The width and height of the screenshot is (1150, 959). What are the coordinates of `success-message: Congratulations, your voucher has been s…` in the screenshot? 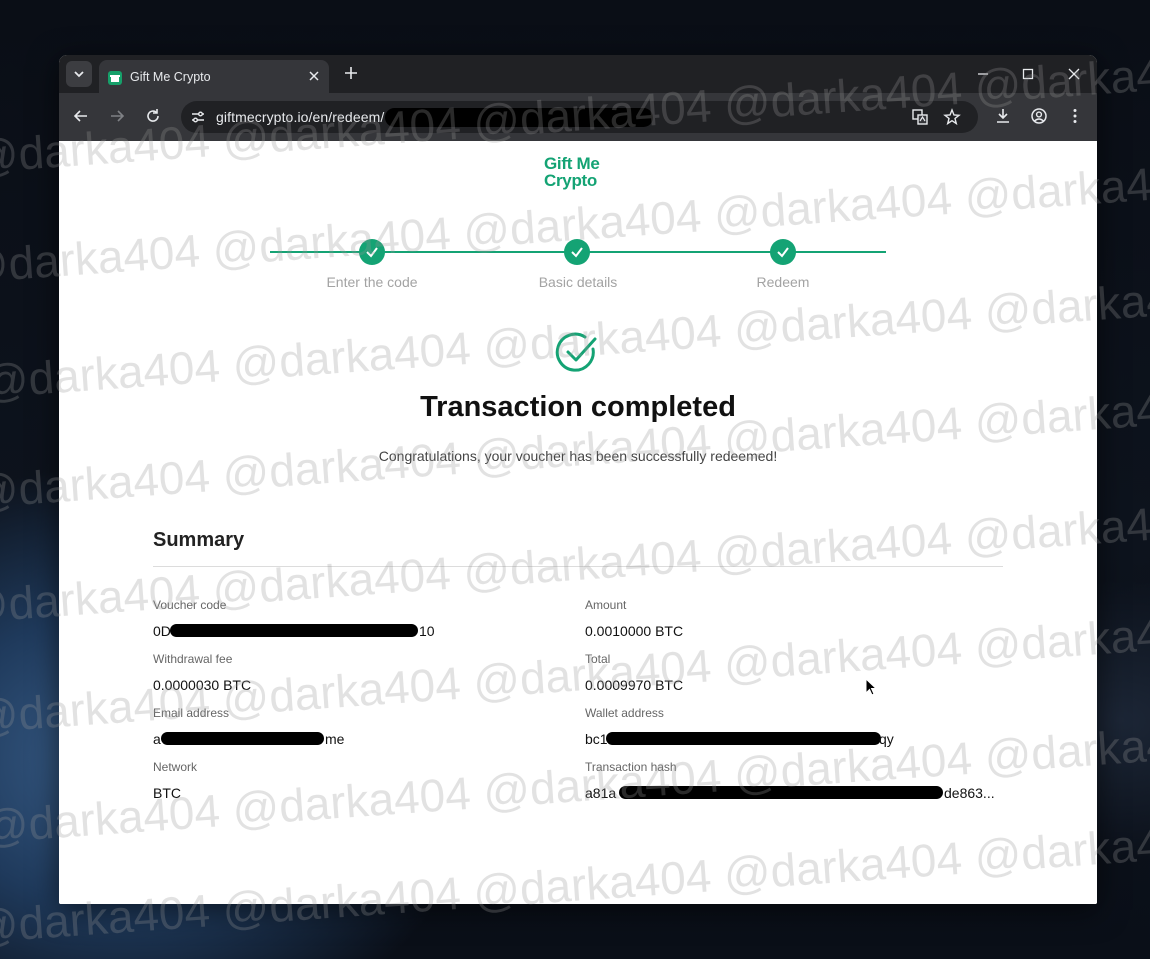 It's located at (578, 456).